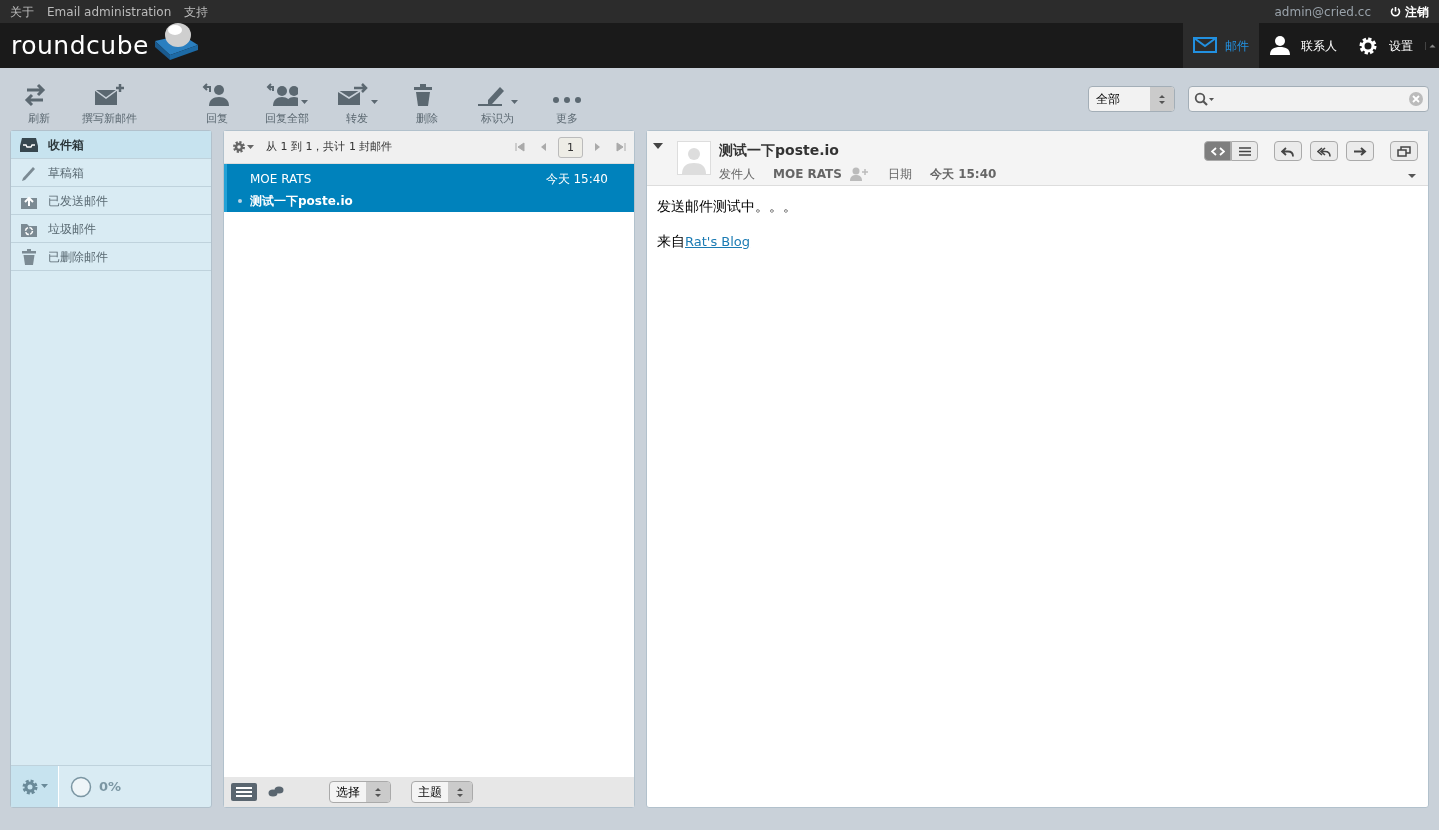  What do you see at coordinates (671, 241) in the screenshot?
I see `text-prefix: 来自` at bounding box center [671, 241].